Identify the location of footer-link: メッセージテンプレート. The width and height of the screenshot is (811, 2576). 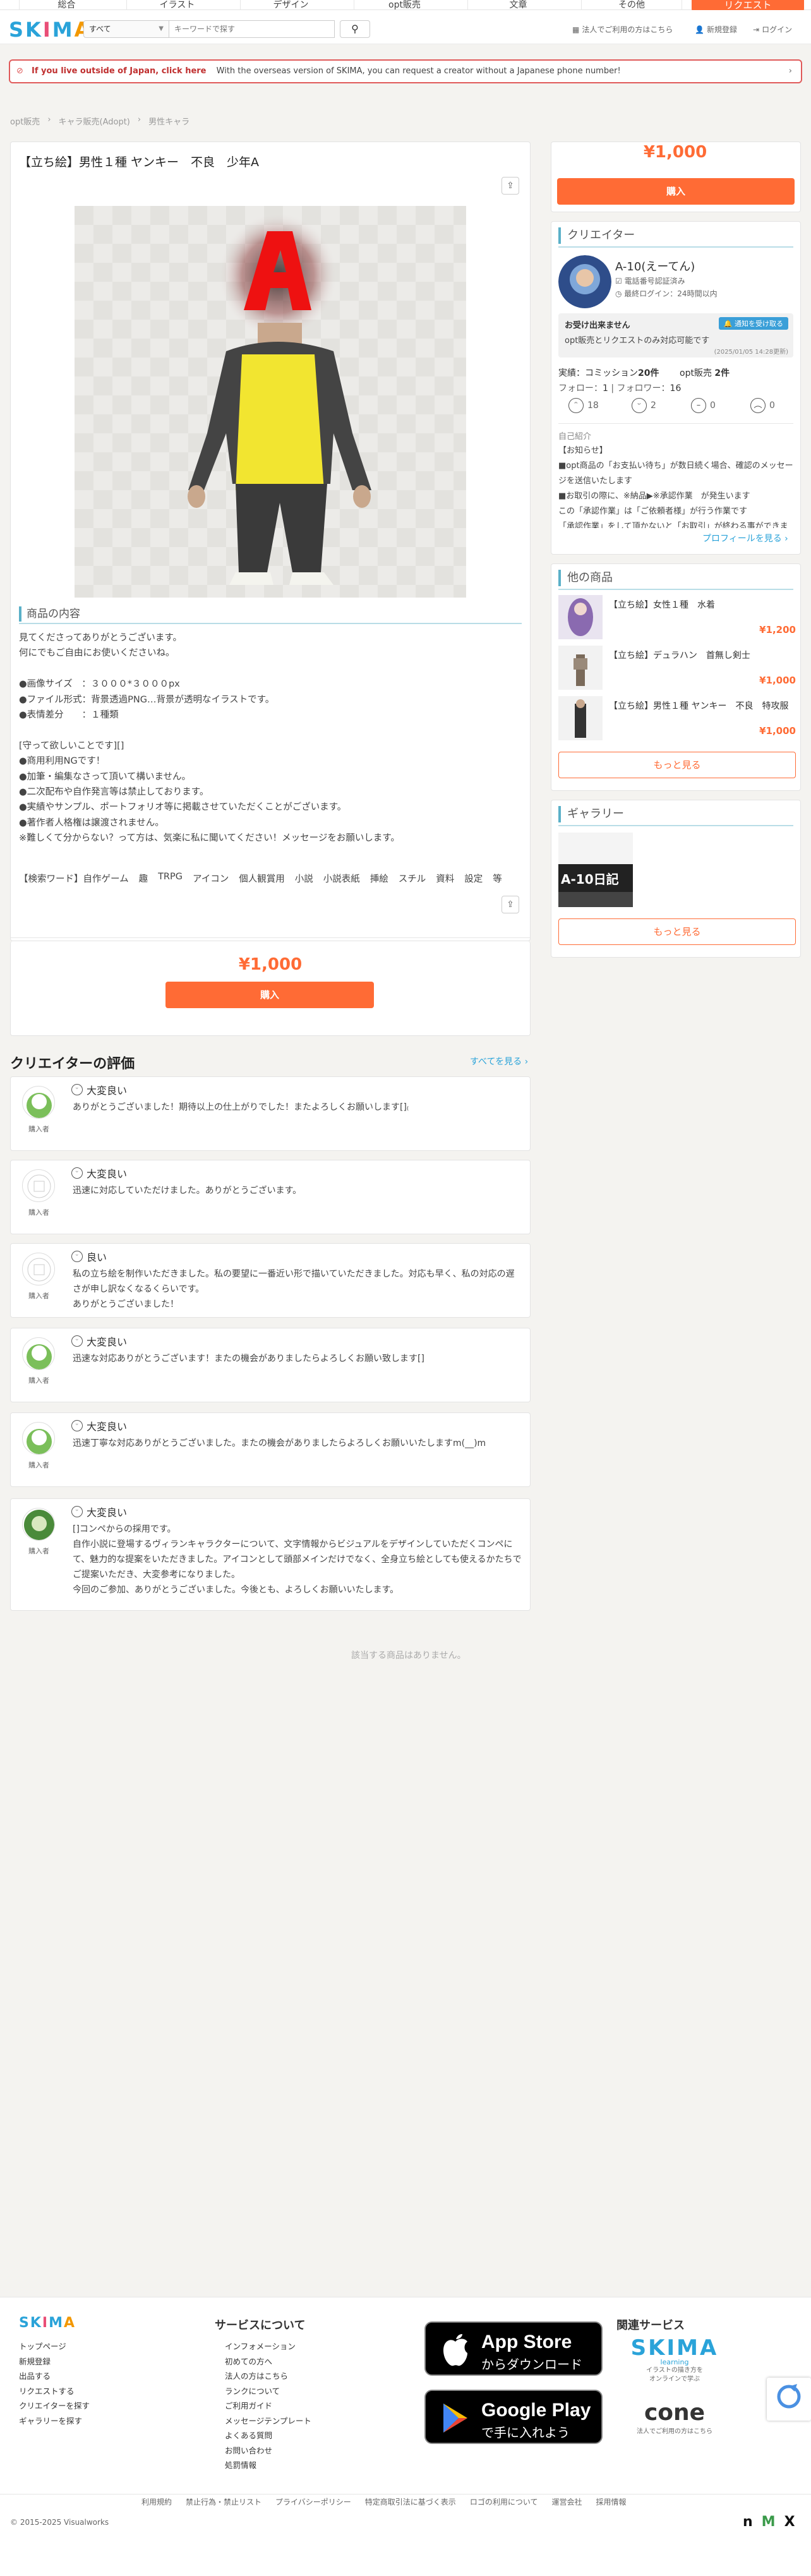
(268, 2421).